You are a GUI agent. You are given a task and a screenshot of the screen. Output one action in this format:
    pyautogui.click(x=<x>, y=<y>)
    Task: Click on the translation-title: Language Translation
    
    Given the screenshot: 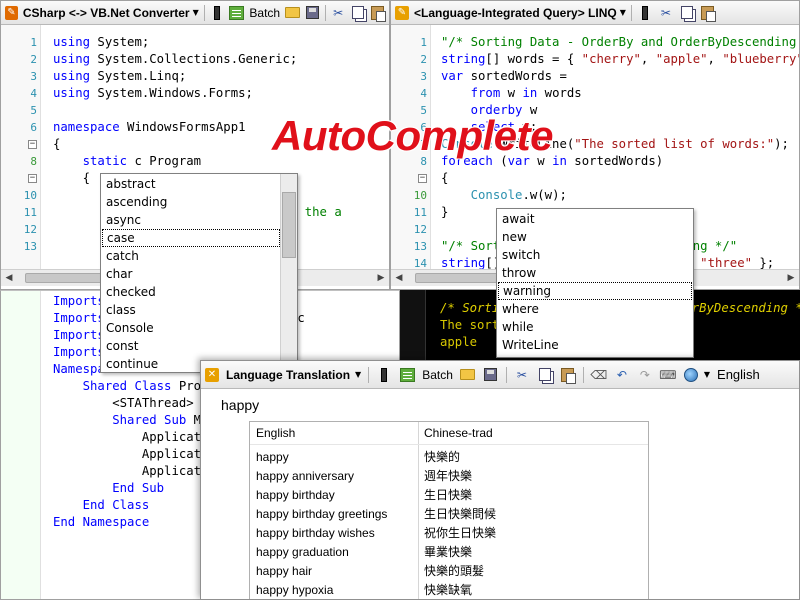 What is the action you would take?
    pyautogui.click(x=288, y=375)
    